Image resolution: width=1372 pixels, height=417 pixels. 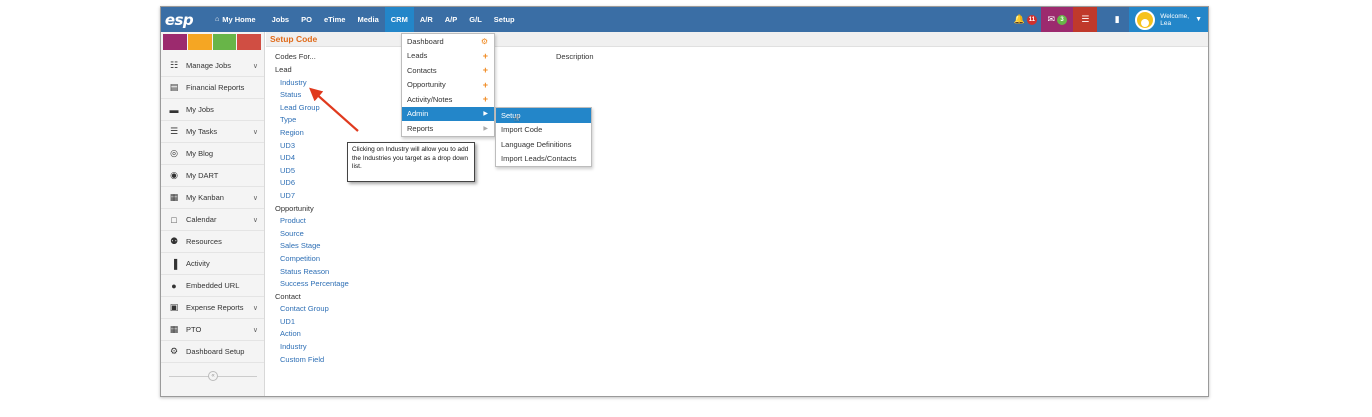 What do you see at coordinates (213, 376) in the screenshot?
I see `collapse-sidebar-button: «` at bounding box center [213, 376].